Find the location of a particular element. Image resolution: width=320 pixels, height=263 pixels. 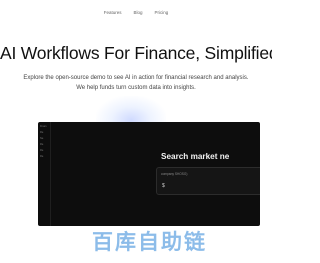

hero-title: AI Workflows For Finance, Simplified is located at coordinates (136, 53).